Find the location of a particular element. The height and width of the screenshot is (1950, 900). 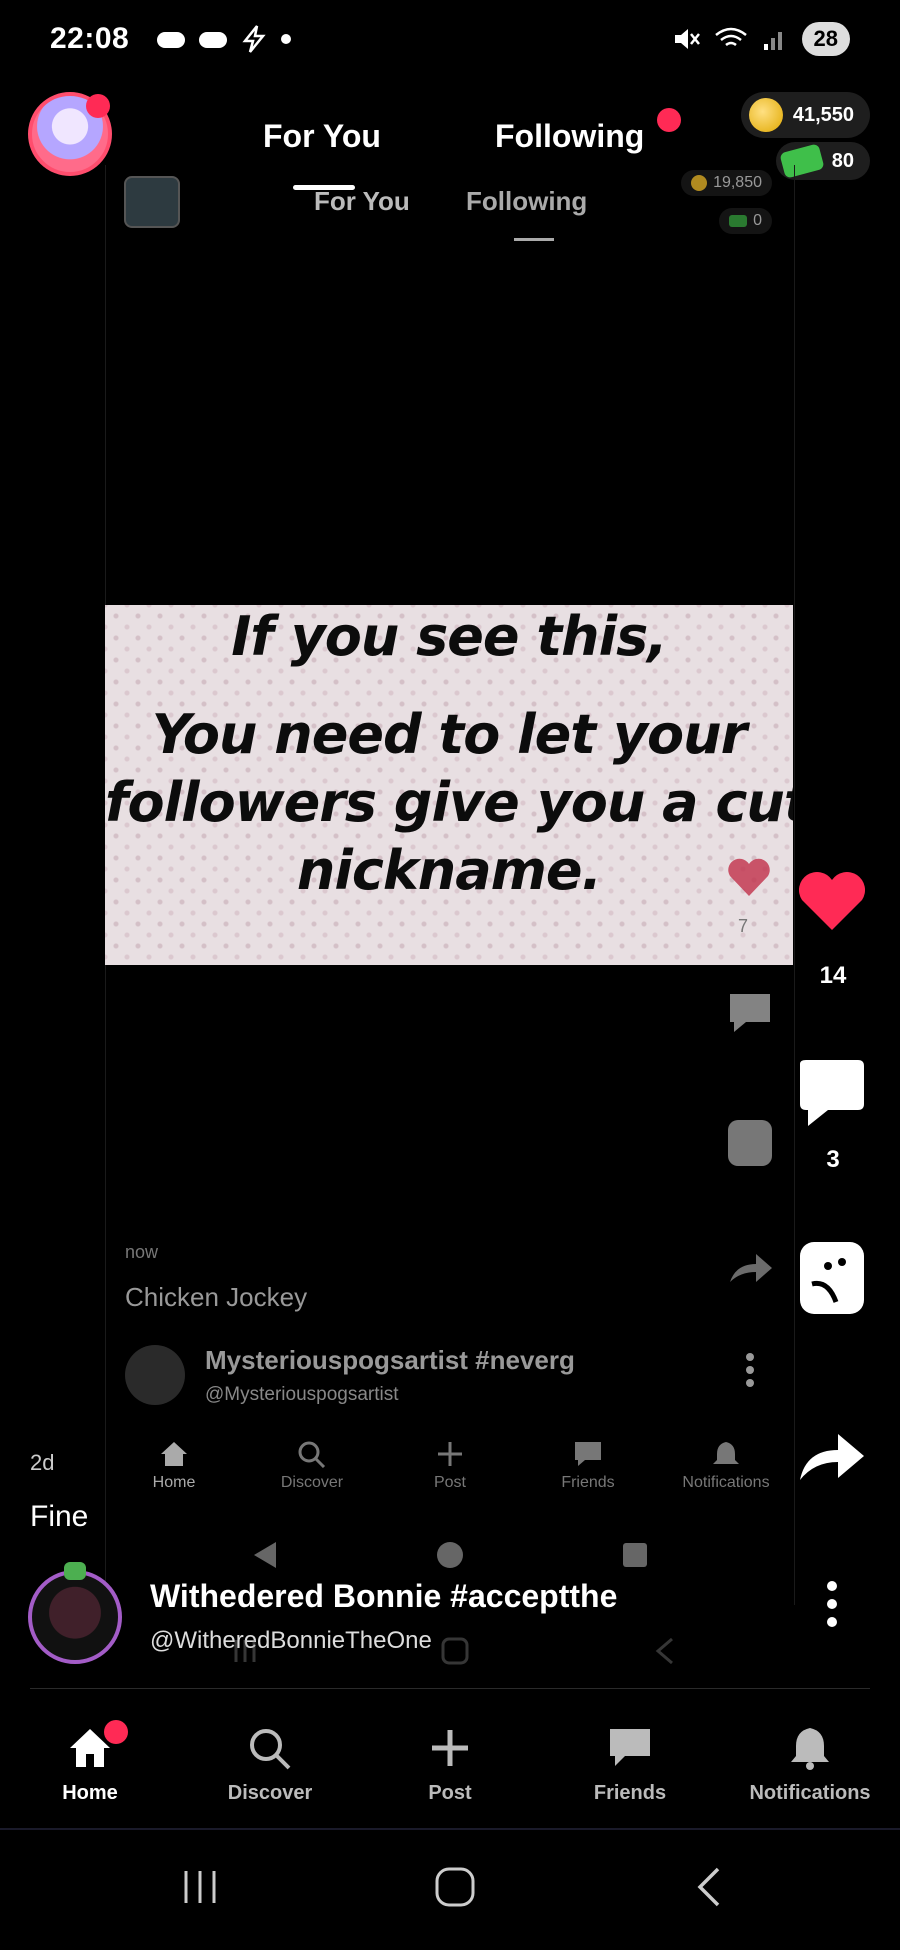

embedded-avatar is located at coordinates (152, 202).